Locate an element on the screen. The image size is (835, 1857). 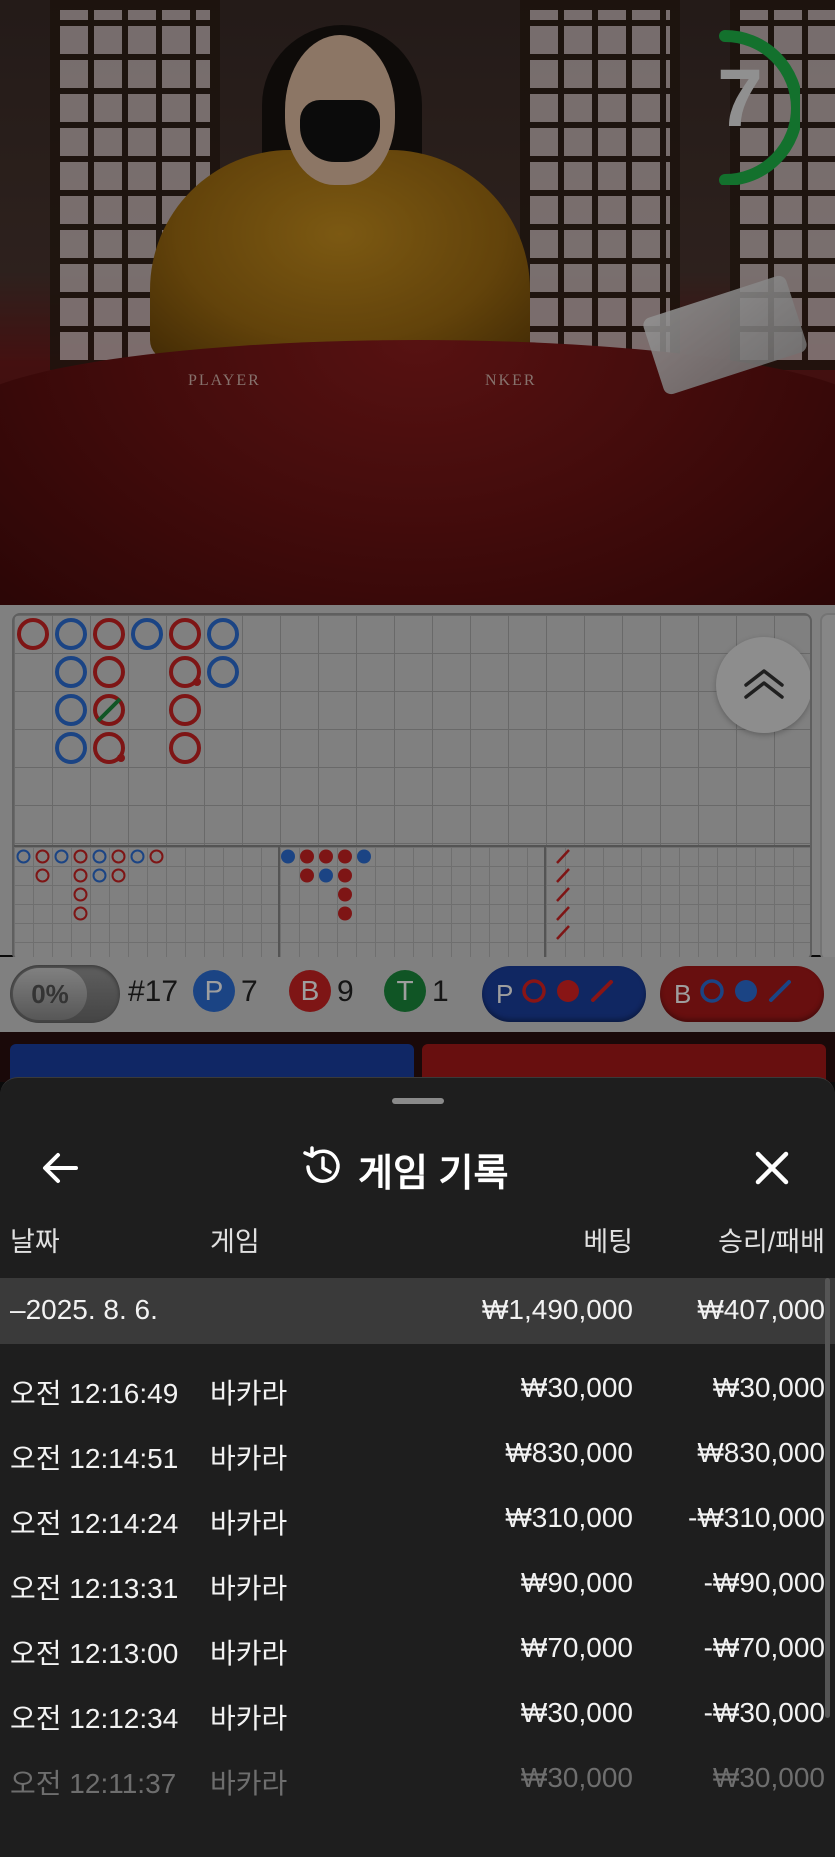
row-bet: ₩90,000 is located at coordinates (576, 1582).